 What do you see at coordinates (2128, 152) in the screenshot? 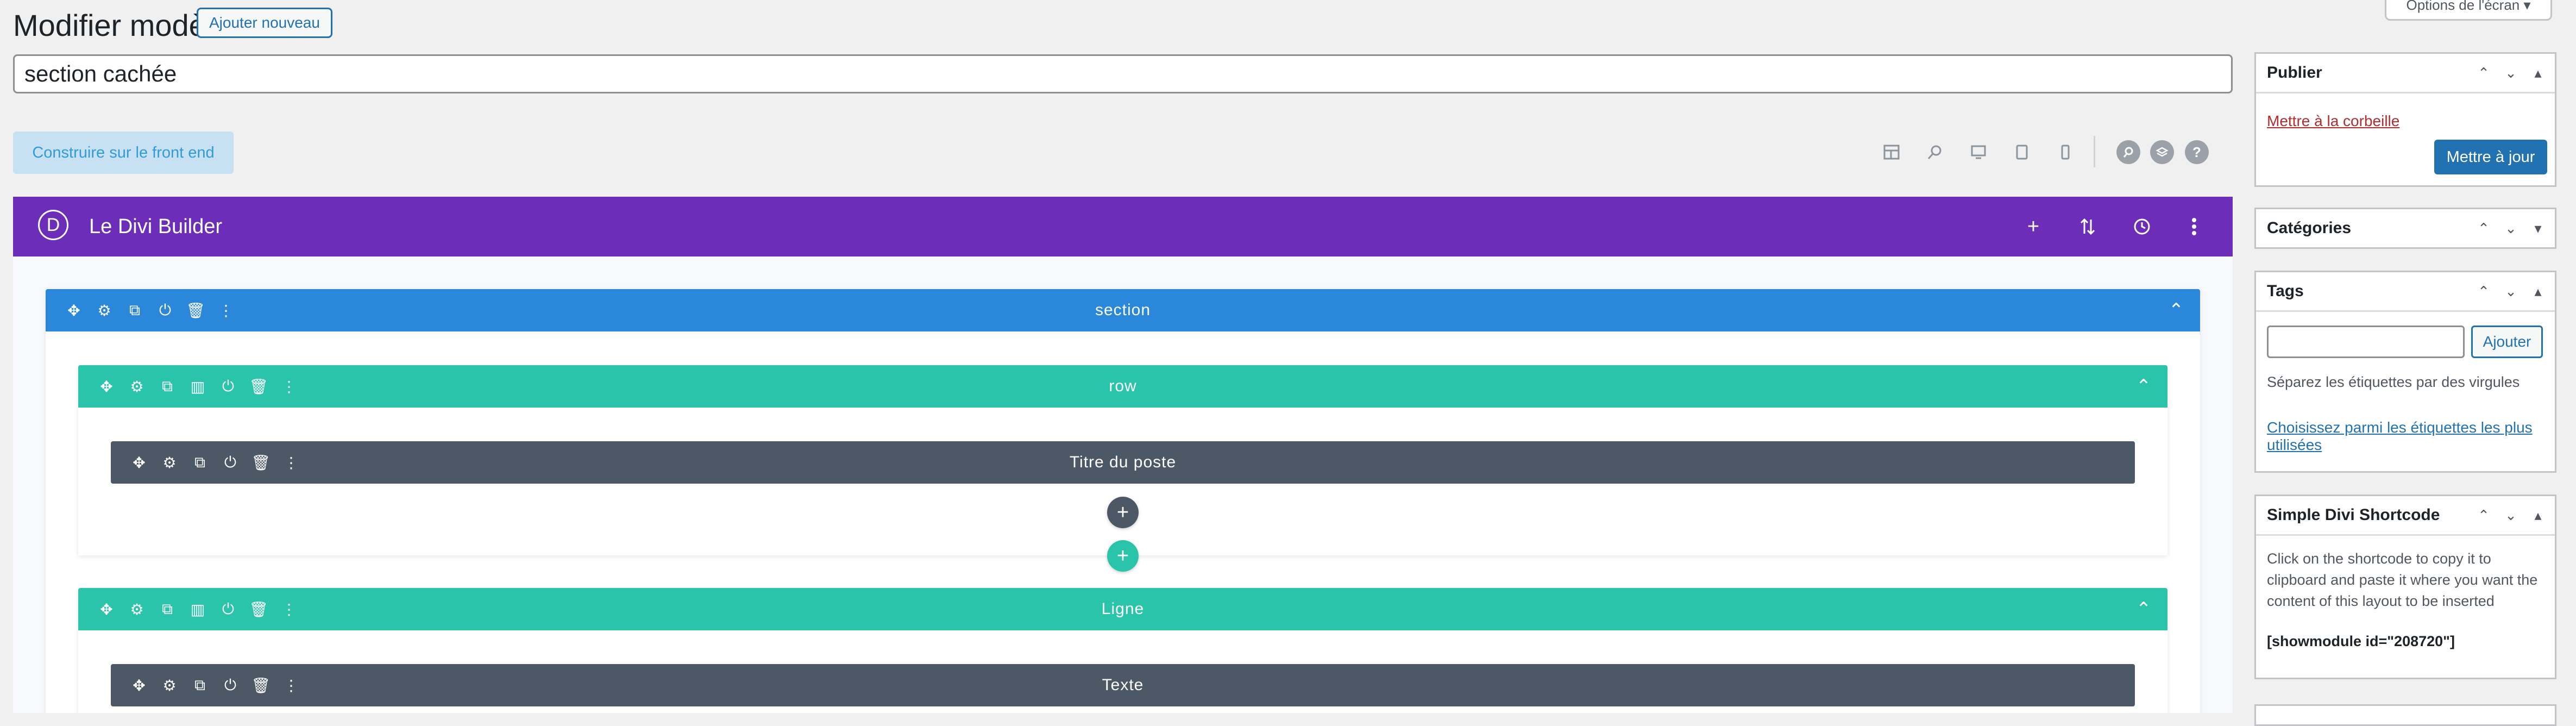
I see `search-icon` at bounding box center [2128, 152].